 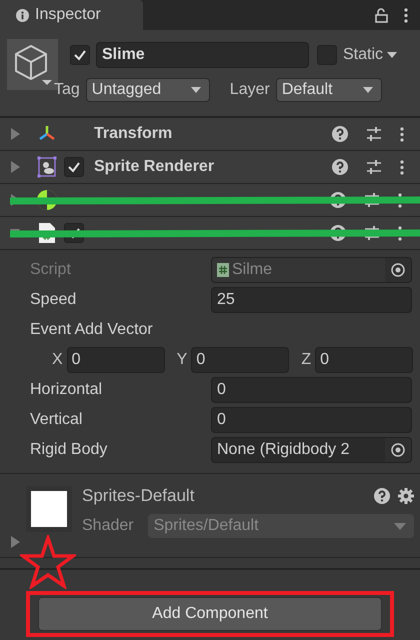 What do you see at coordinates (202, 55) in the screenshot?
I see `name-field: Slime` at bounding box center [202, 55].